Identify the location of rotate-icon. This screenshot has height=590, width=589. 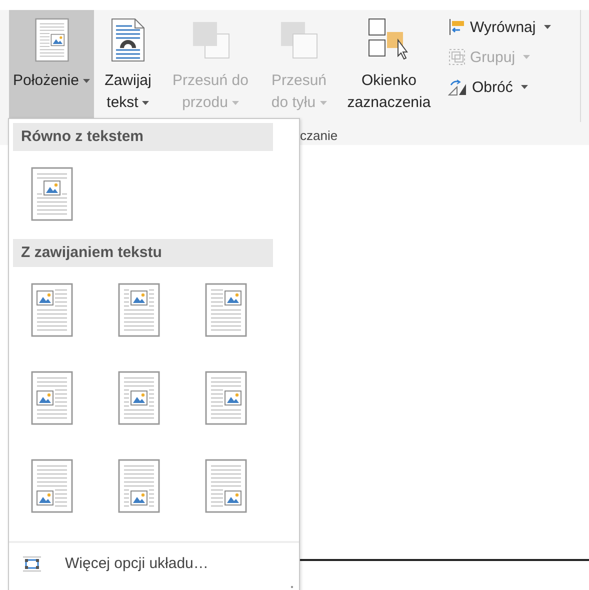
(458, 87).